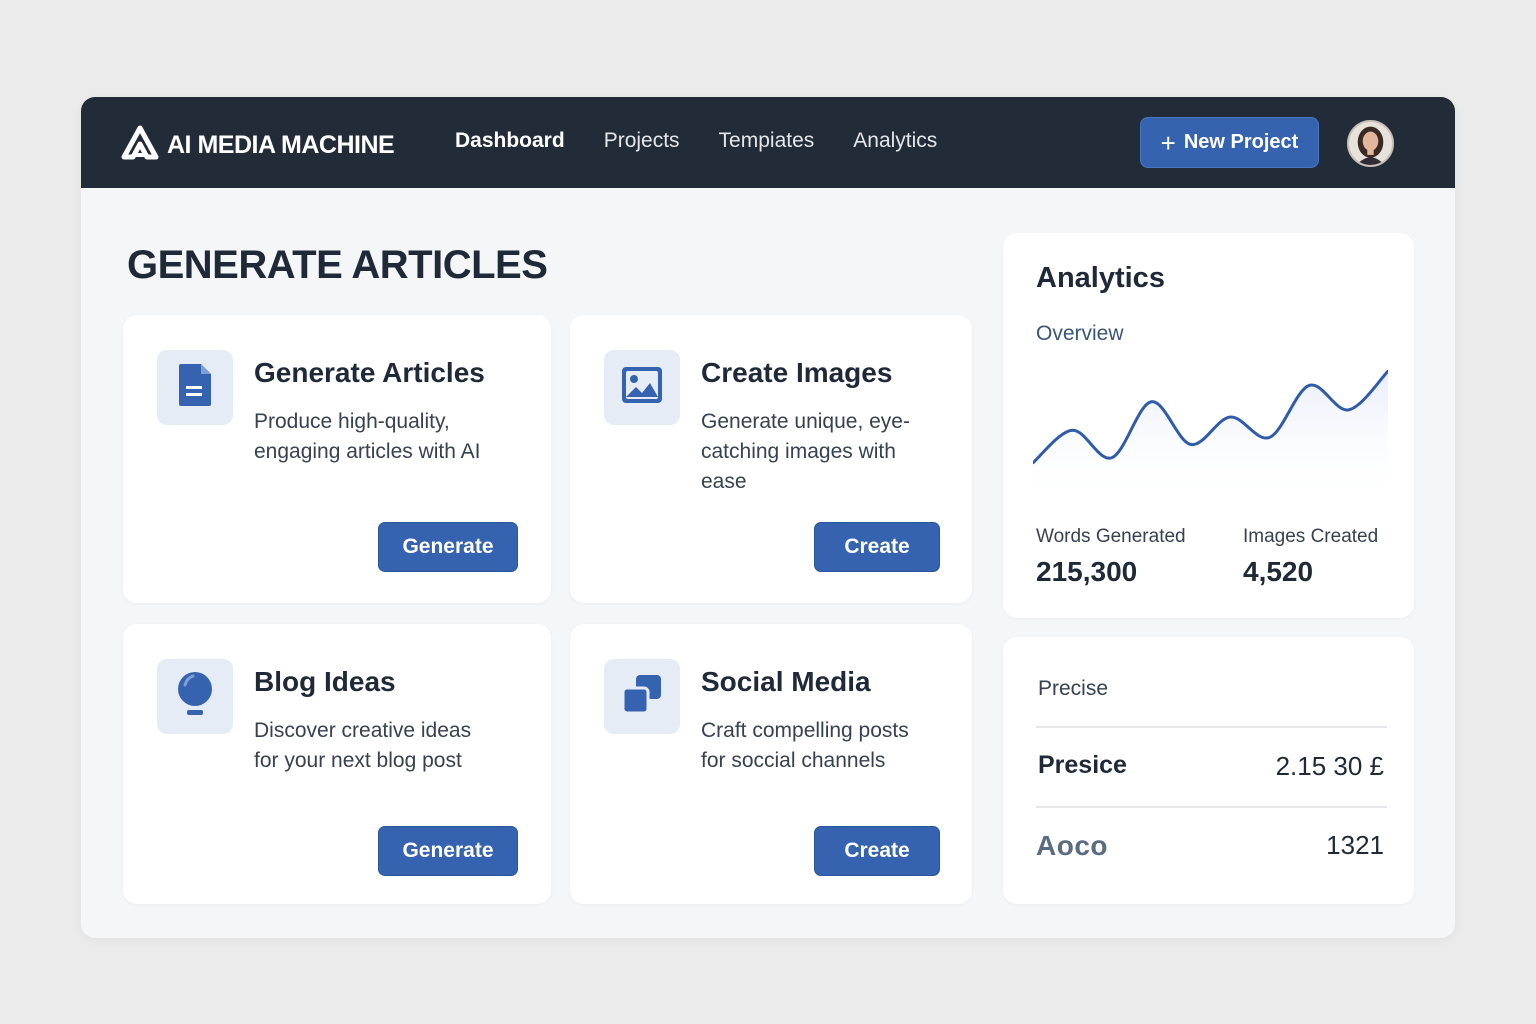  Describe the element at coordinates (510, 141) in the screenshot. I see `nav-item-dashboard: Dashboard` at that location.